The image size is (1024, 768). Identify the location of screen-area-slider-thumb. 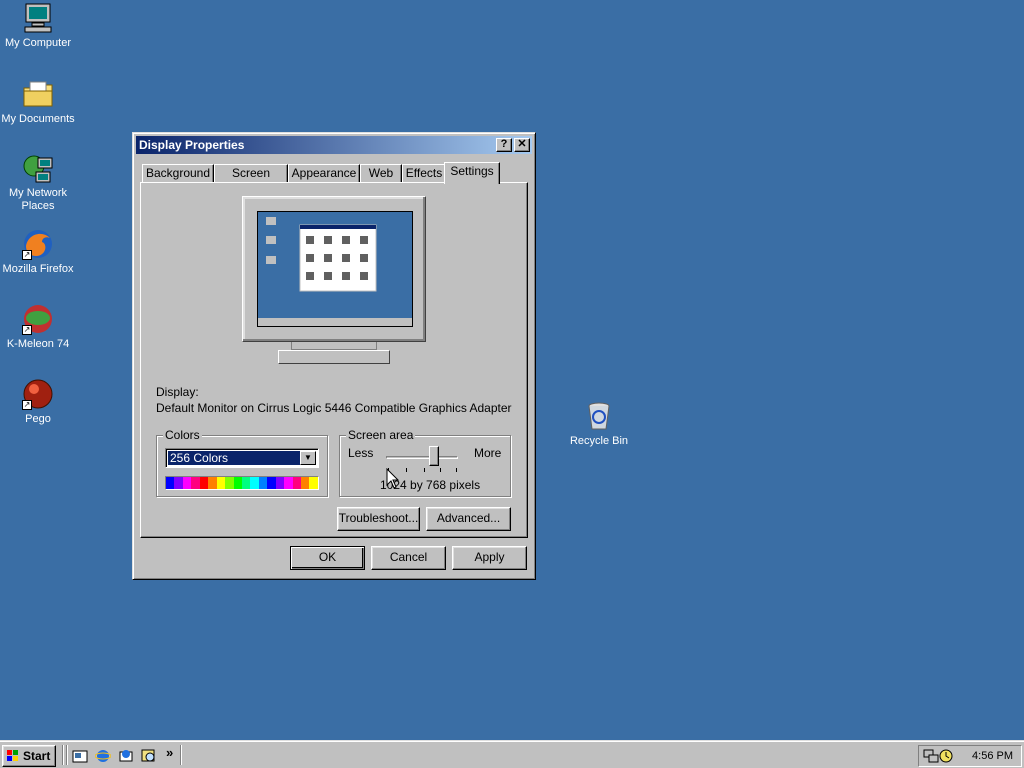
(433, 456).